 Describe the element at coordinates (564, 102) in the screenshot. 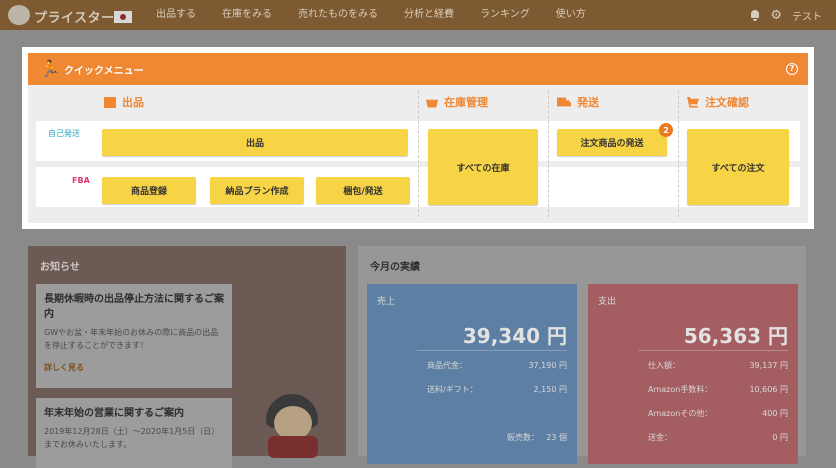

I see `truck-icon` at that location.